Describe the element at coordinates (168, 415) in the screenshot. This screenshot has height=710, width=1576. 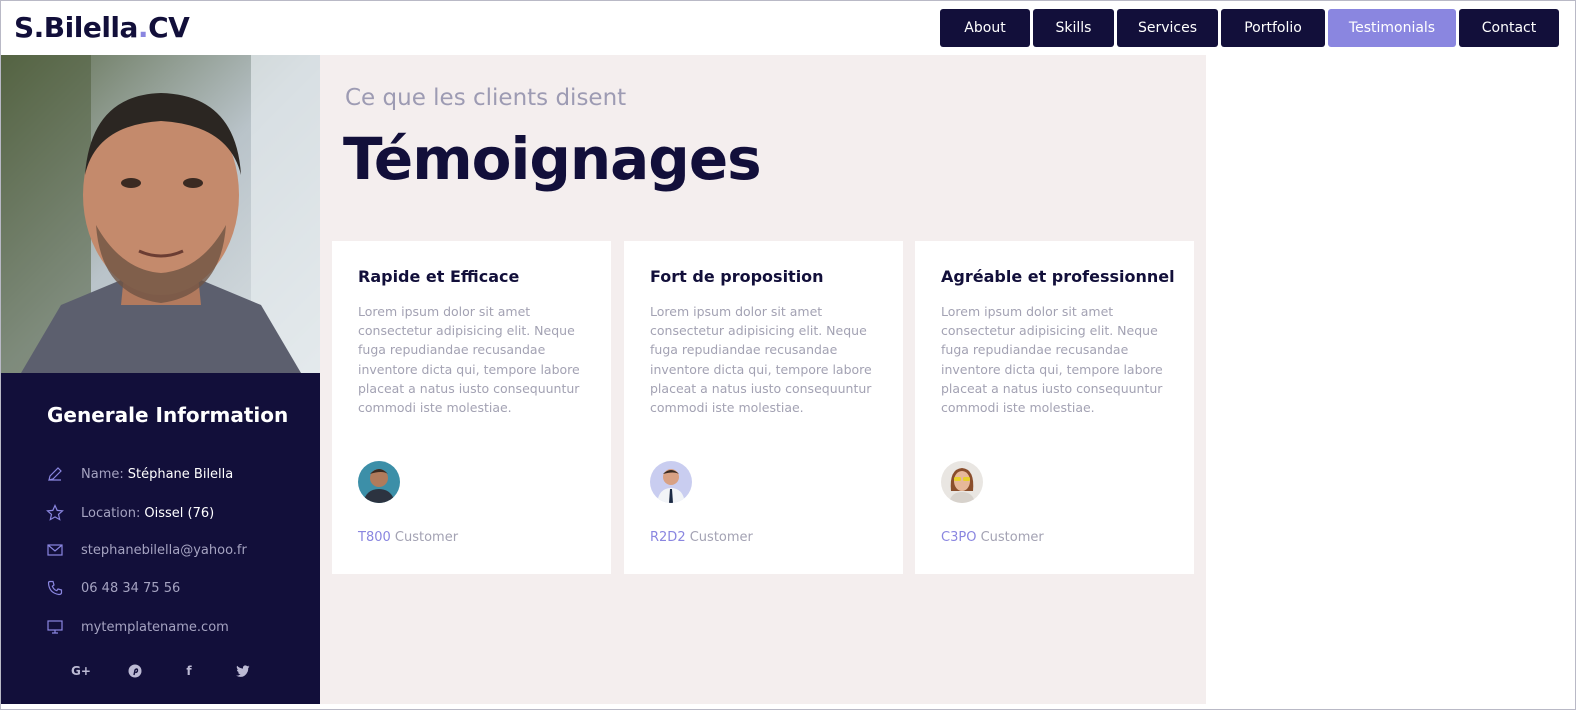
I see `info-title: Generale Information` at that location.